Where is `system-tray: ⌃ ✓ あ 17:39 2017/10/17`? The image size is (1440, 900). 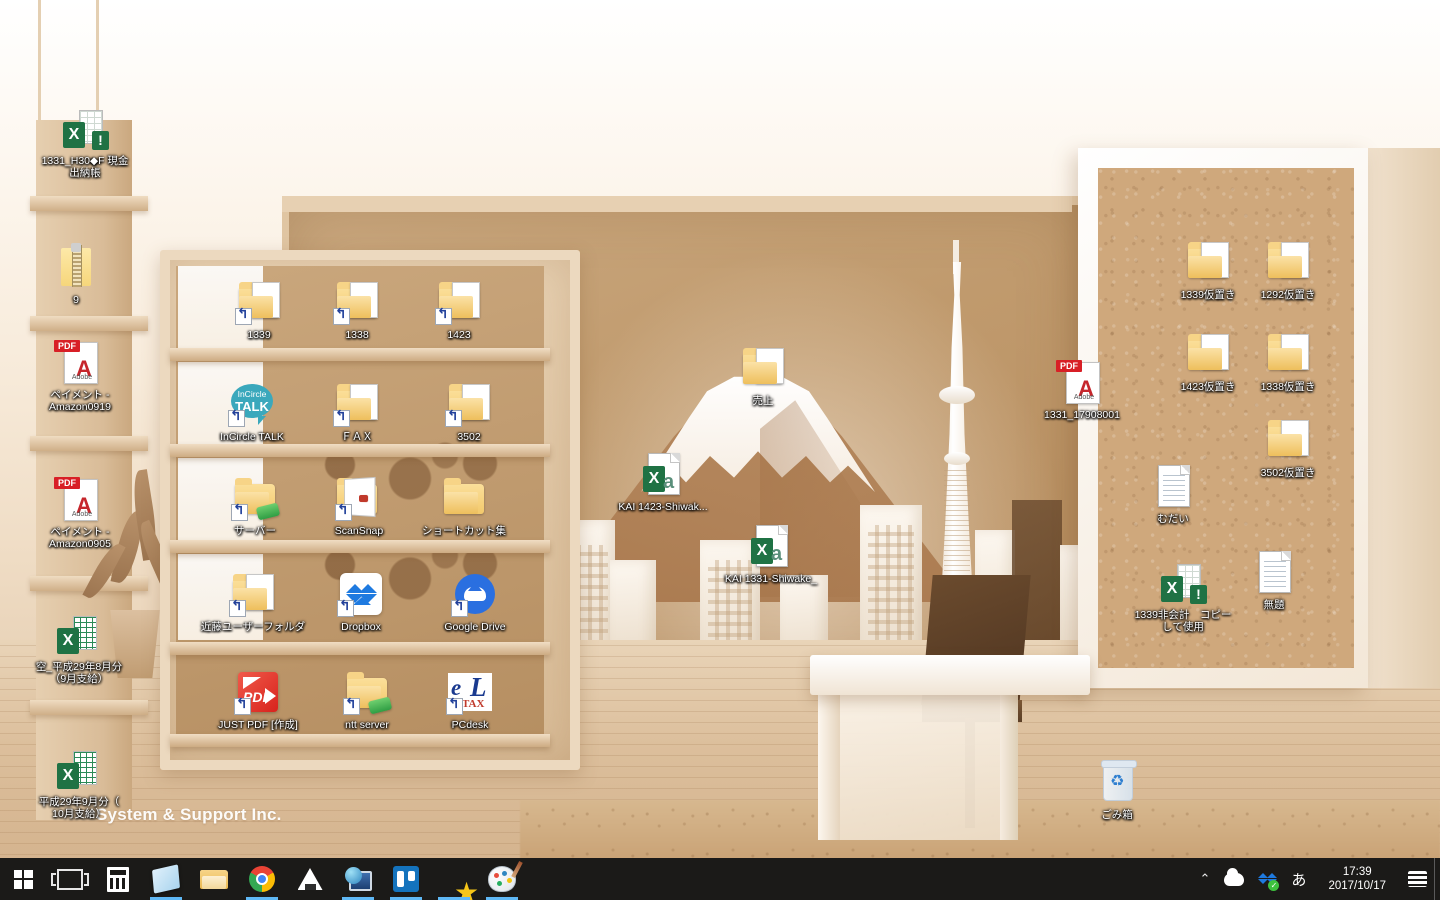
system-tray: ⌃ ✓ あ 17:39 2017/10/17 is located at coordinates (1316, 879).